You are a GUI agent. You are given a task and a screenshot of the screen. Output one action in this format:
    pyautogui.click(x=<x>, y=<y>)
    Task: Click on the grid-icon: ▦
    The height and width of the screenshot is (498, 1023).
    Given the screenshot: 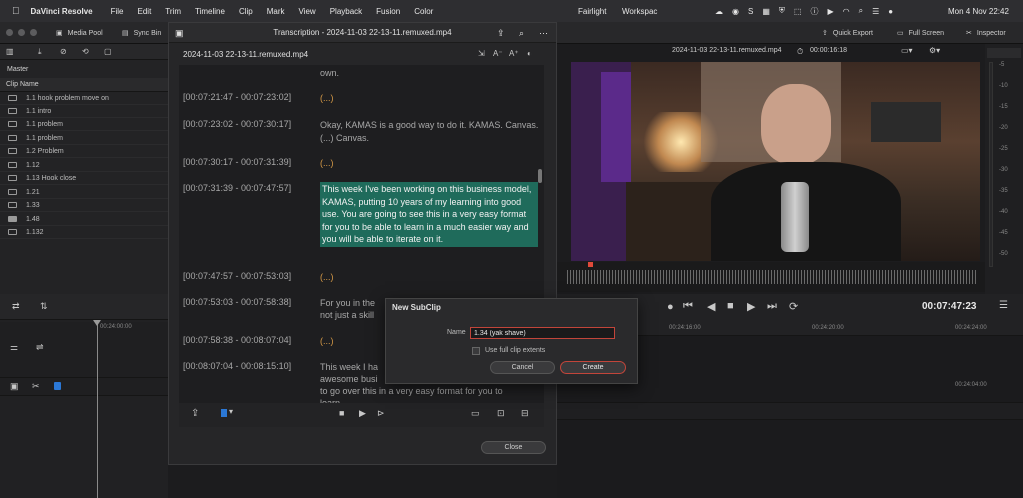 What is the action you would take?
    pyautogui.click(x=766, y=11)
    